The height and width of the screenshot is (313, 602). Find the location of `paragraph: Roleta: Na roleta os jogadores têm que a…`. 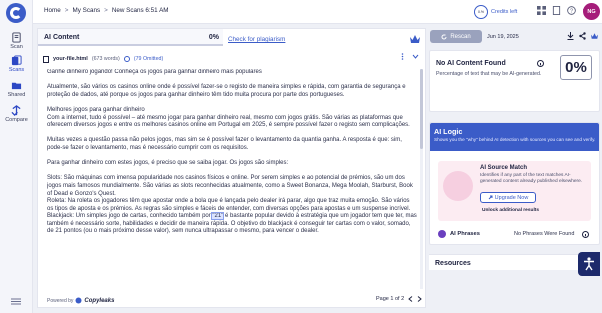

paragraph: Roleta: Na roleta os jogadores têm que a… is located at coordinates (229, 205).